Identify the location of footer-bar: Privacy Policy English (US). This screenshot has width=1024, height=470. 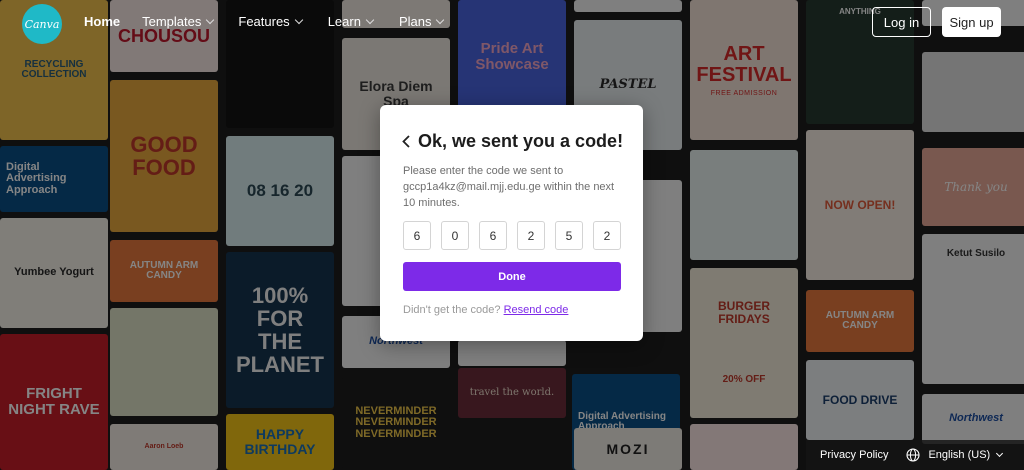
(915, 455).